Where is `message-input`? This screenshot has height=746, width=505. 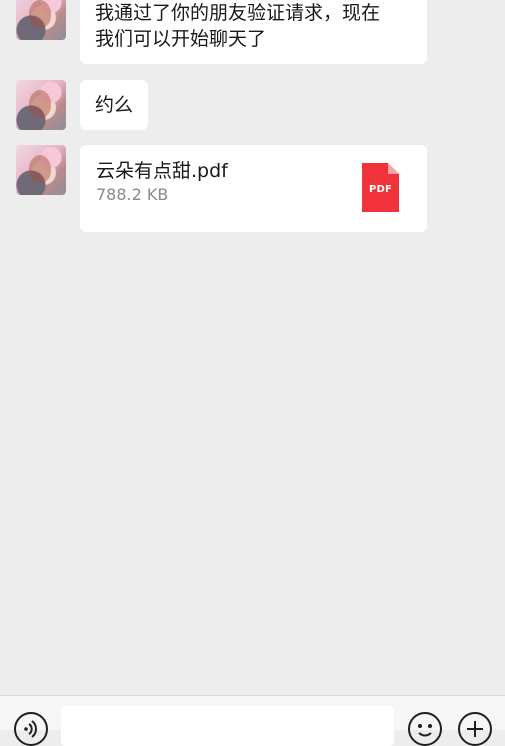 message-input is located at coordinates (227, 726).